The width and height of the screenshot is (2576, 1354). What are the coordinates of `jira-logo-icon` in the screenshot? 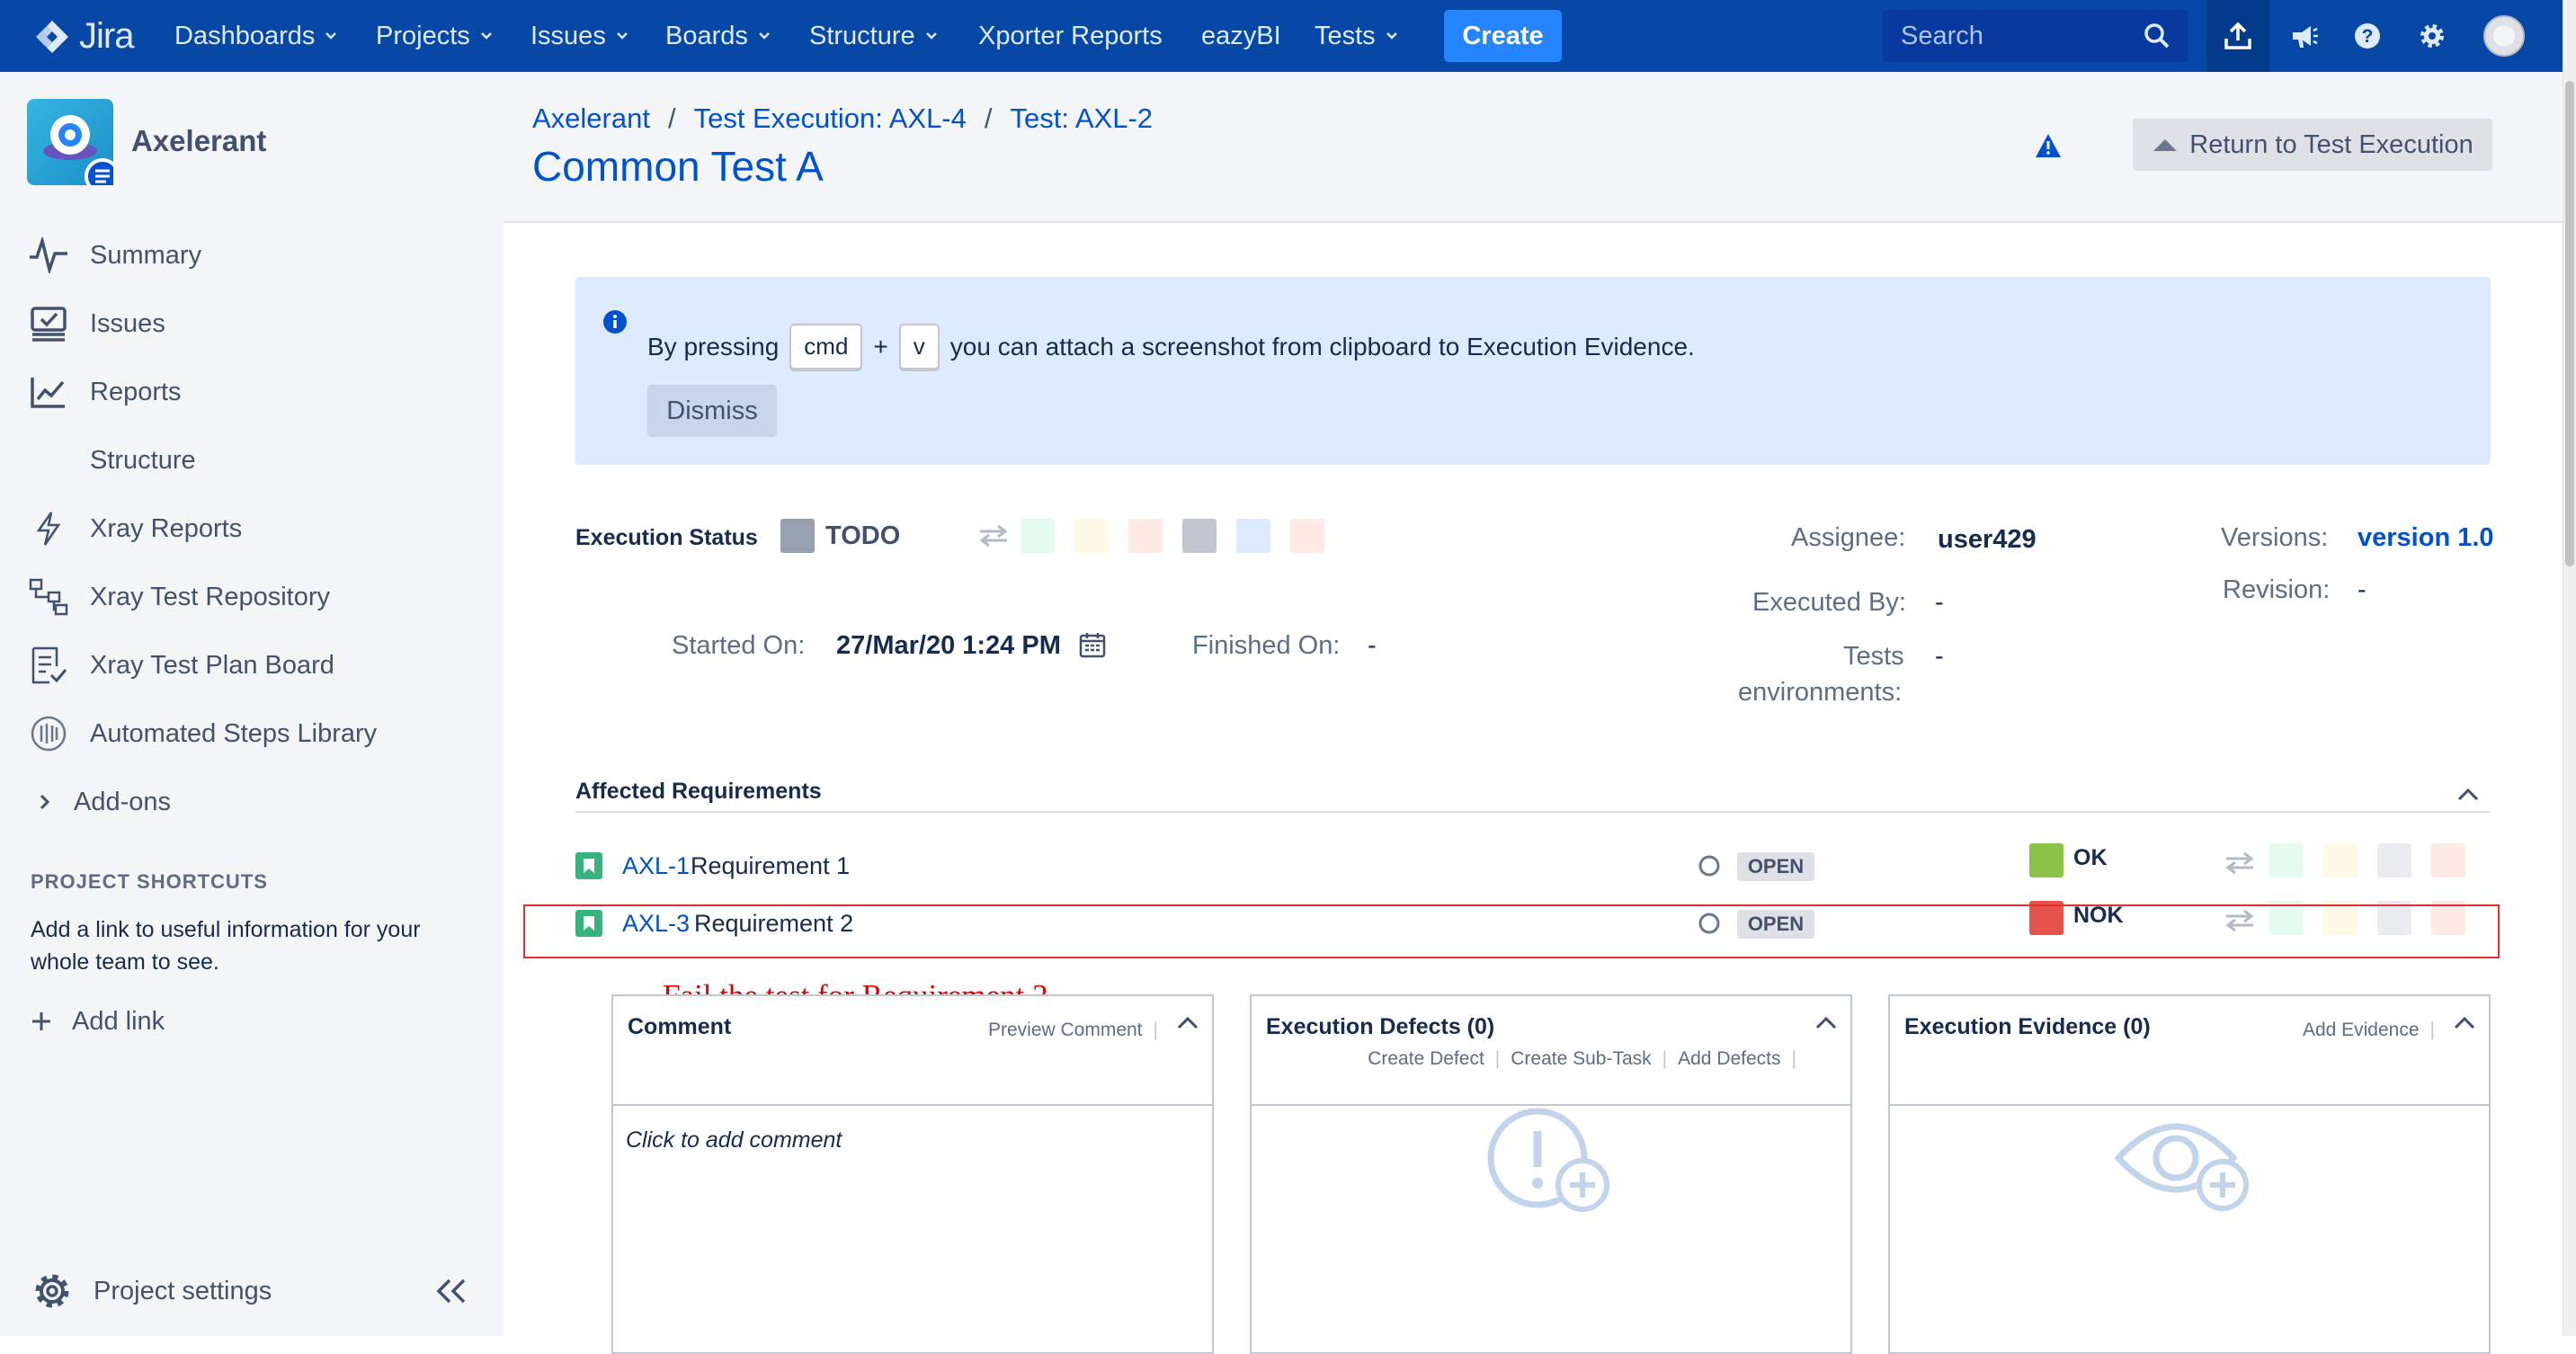 It's located at (52, 36).